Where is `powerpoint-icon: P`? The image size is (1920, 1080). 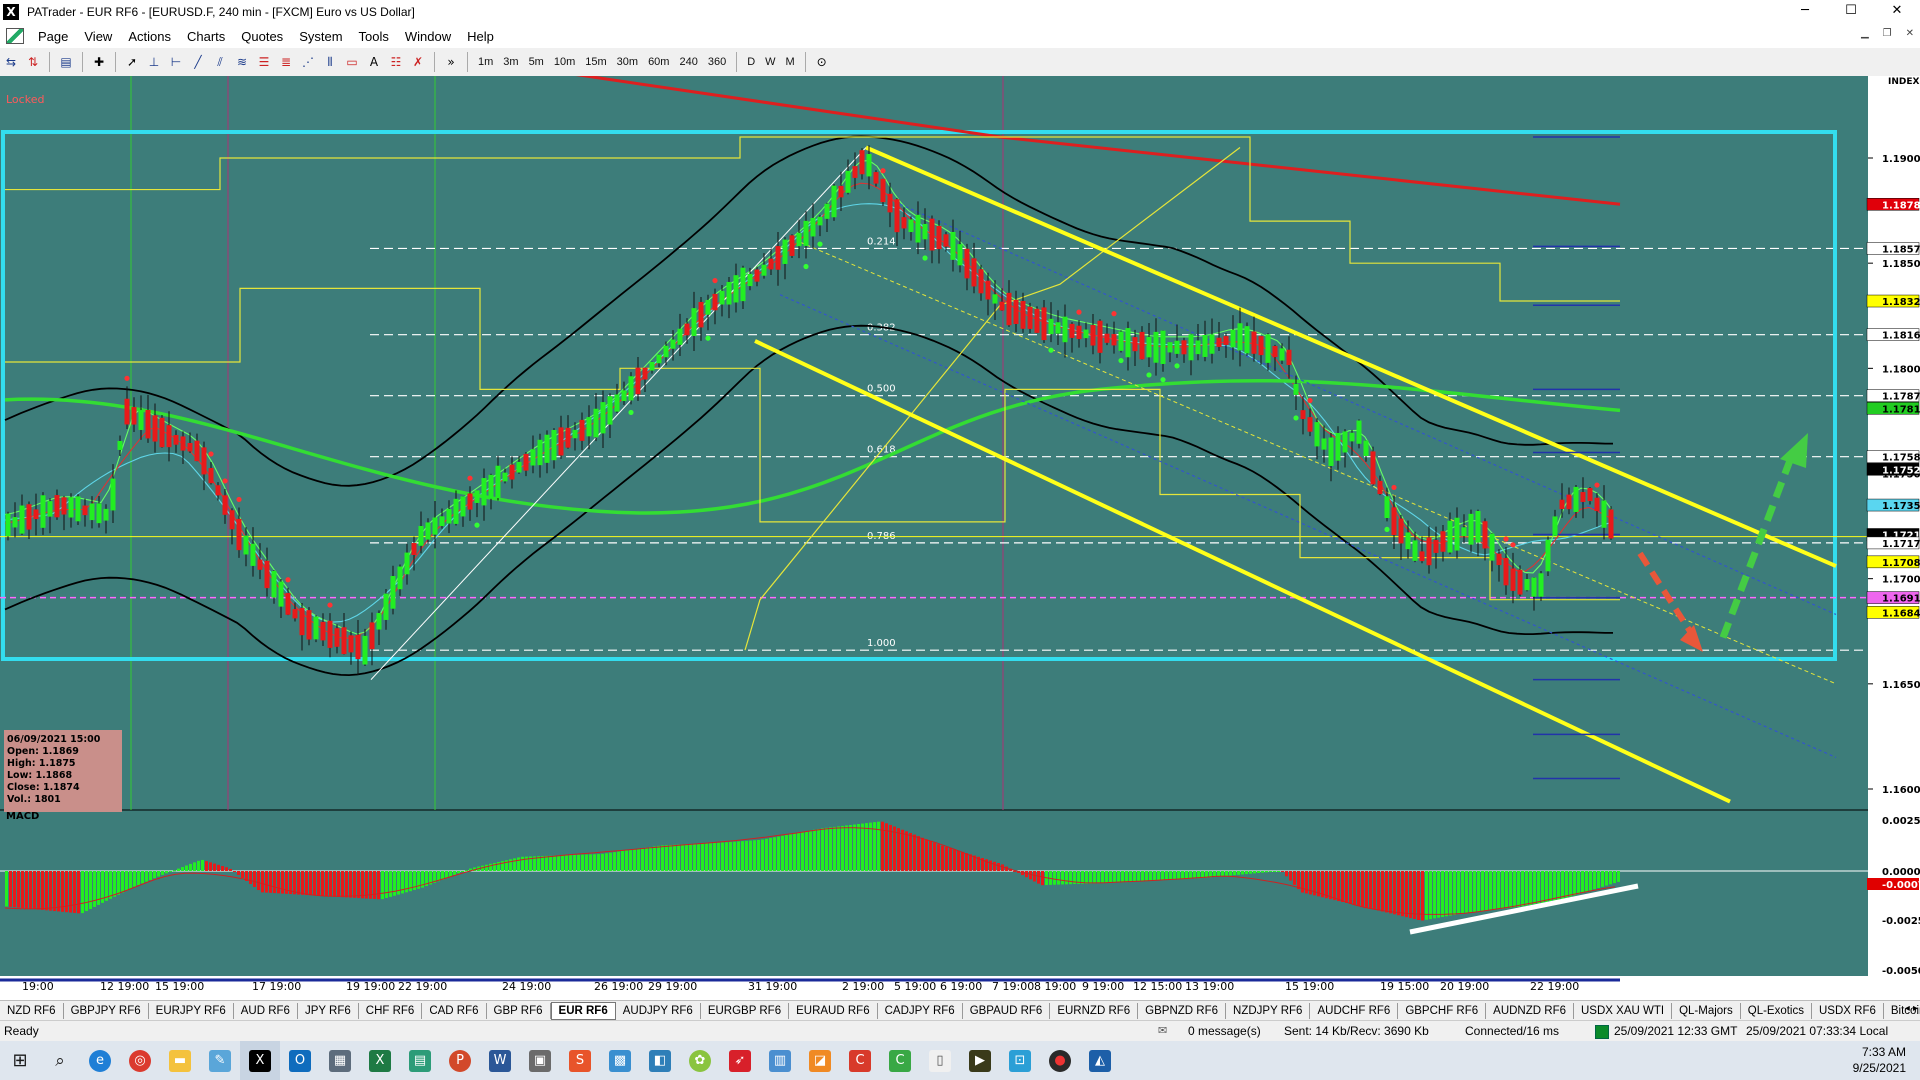 powerpoint-icon: P is located at coordinates (460, 1060).